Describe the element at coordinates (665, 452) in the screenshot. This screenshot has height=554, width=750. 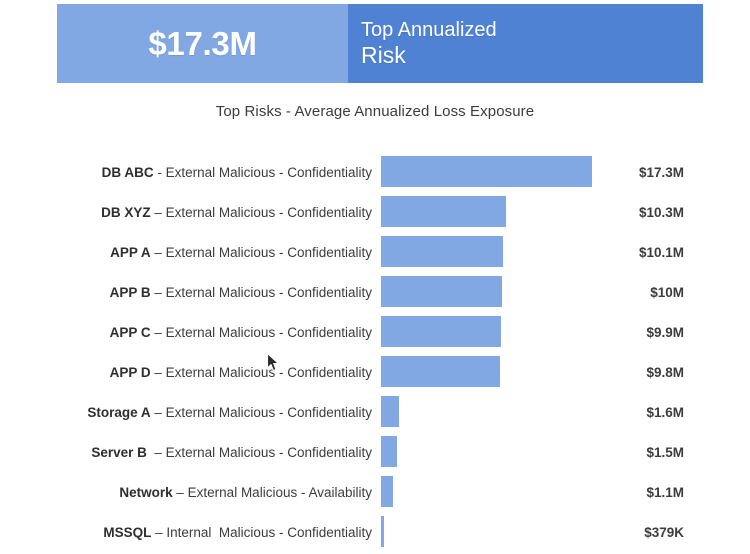
I see `chart-row-value: $1.5M` at that location.